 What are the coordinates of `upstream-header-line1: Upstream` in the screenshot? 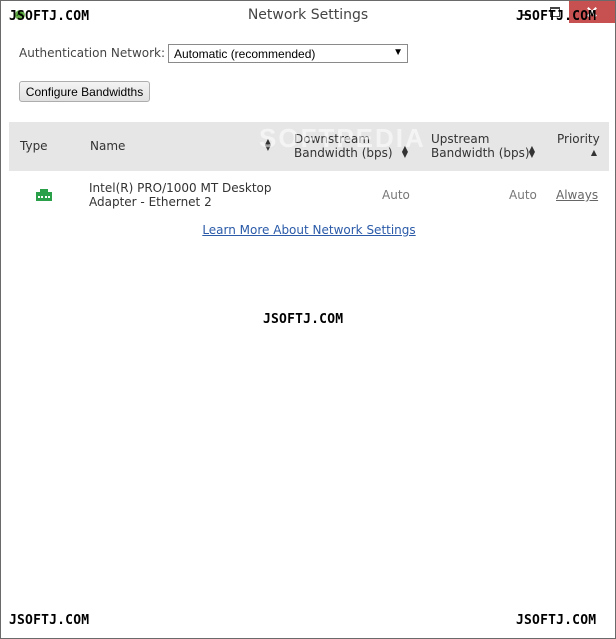 It's located at (460, 139).